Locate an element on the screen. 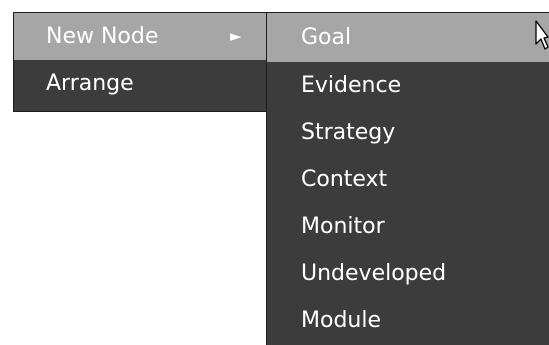 The height and width of the screenshot is (345, 549). submenu-item-label: Strategy is located at coordinates (348, 132).